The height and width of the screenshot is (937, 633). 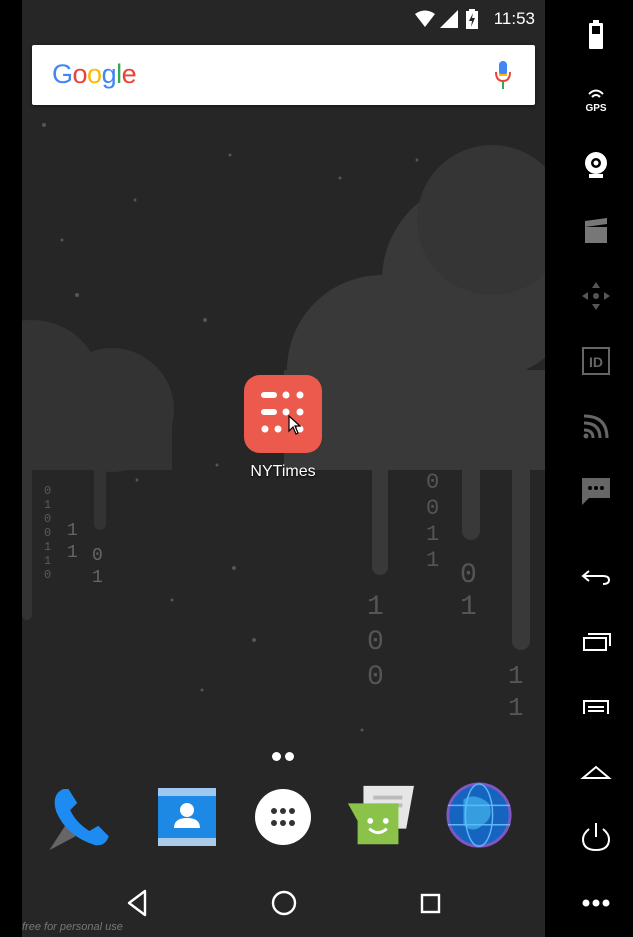 I want to click on power-icon, so click(x=596, y=837).